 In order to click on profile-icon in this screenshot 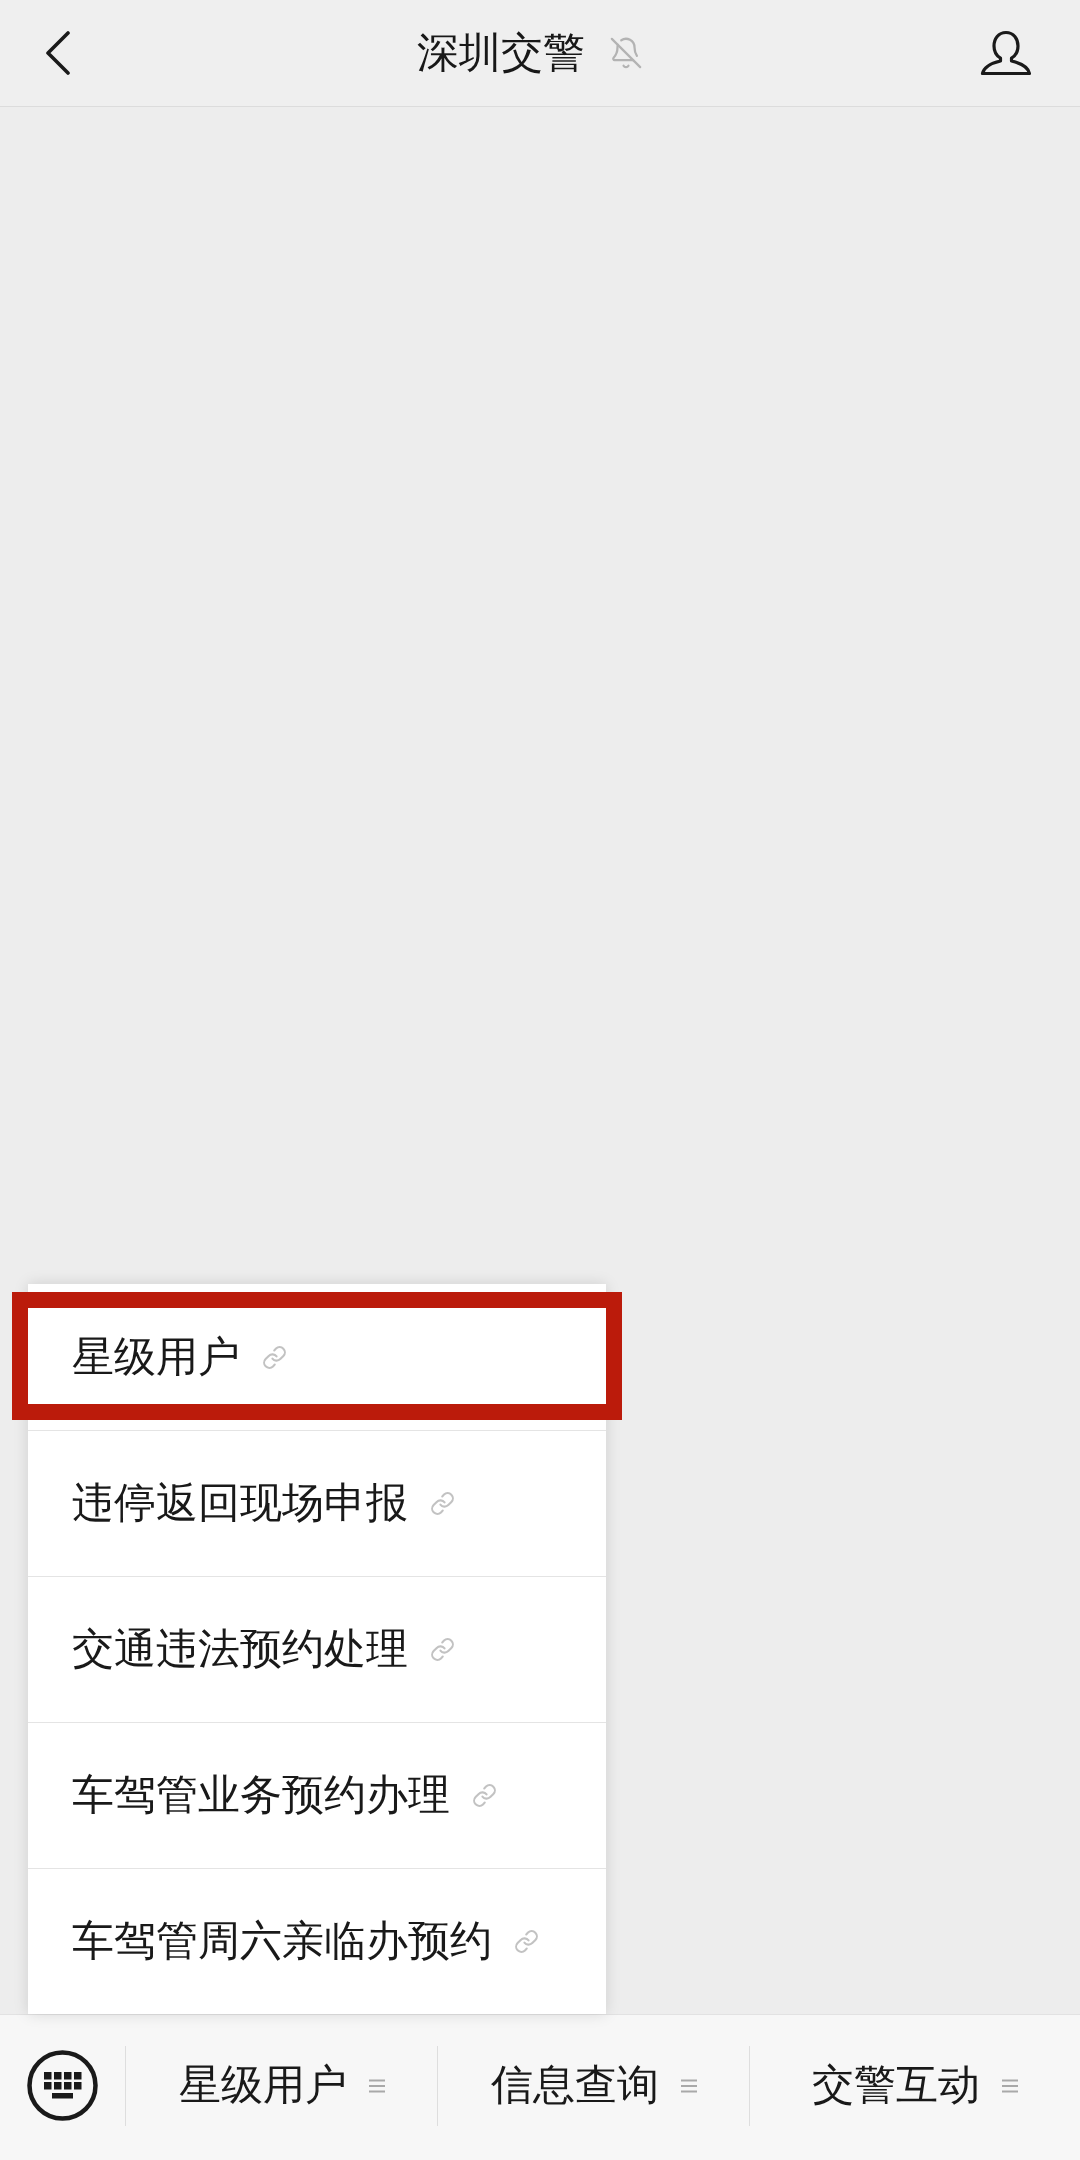, I will do `click(1006, 53)`.